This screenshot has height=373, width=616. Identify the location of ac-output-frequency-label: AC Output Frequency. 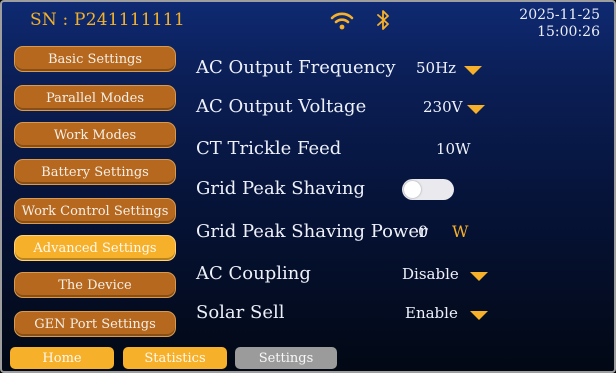
(296, 67).